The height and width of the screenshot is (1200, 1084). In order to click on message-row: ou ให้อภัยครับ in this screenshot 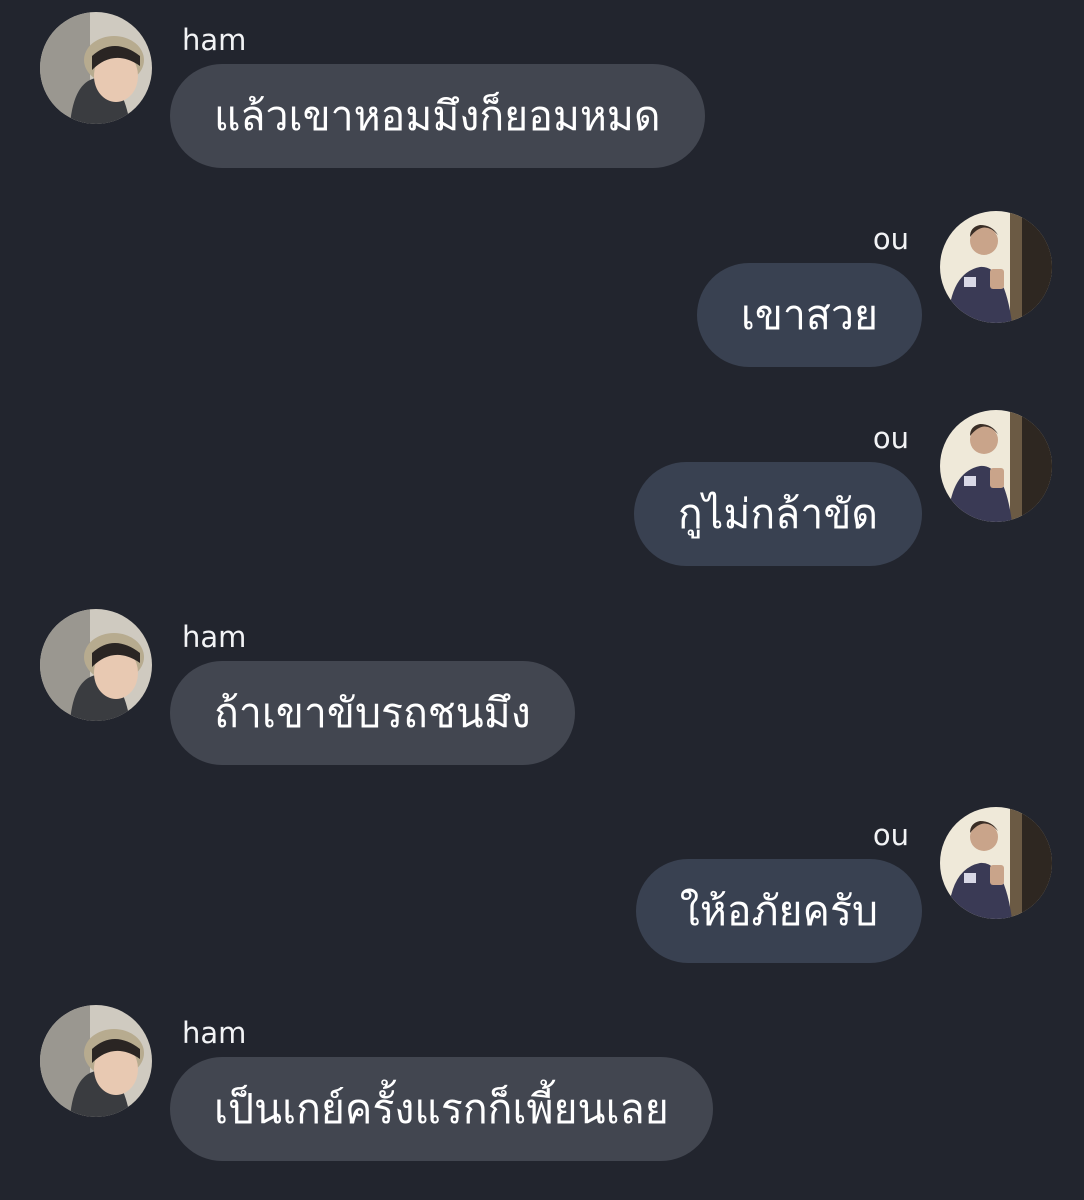, I will do `click(542, 887)`.